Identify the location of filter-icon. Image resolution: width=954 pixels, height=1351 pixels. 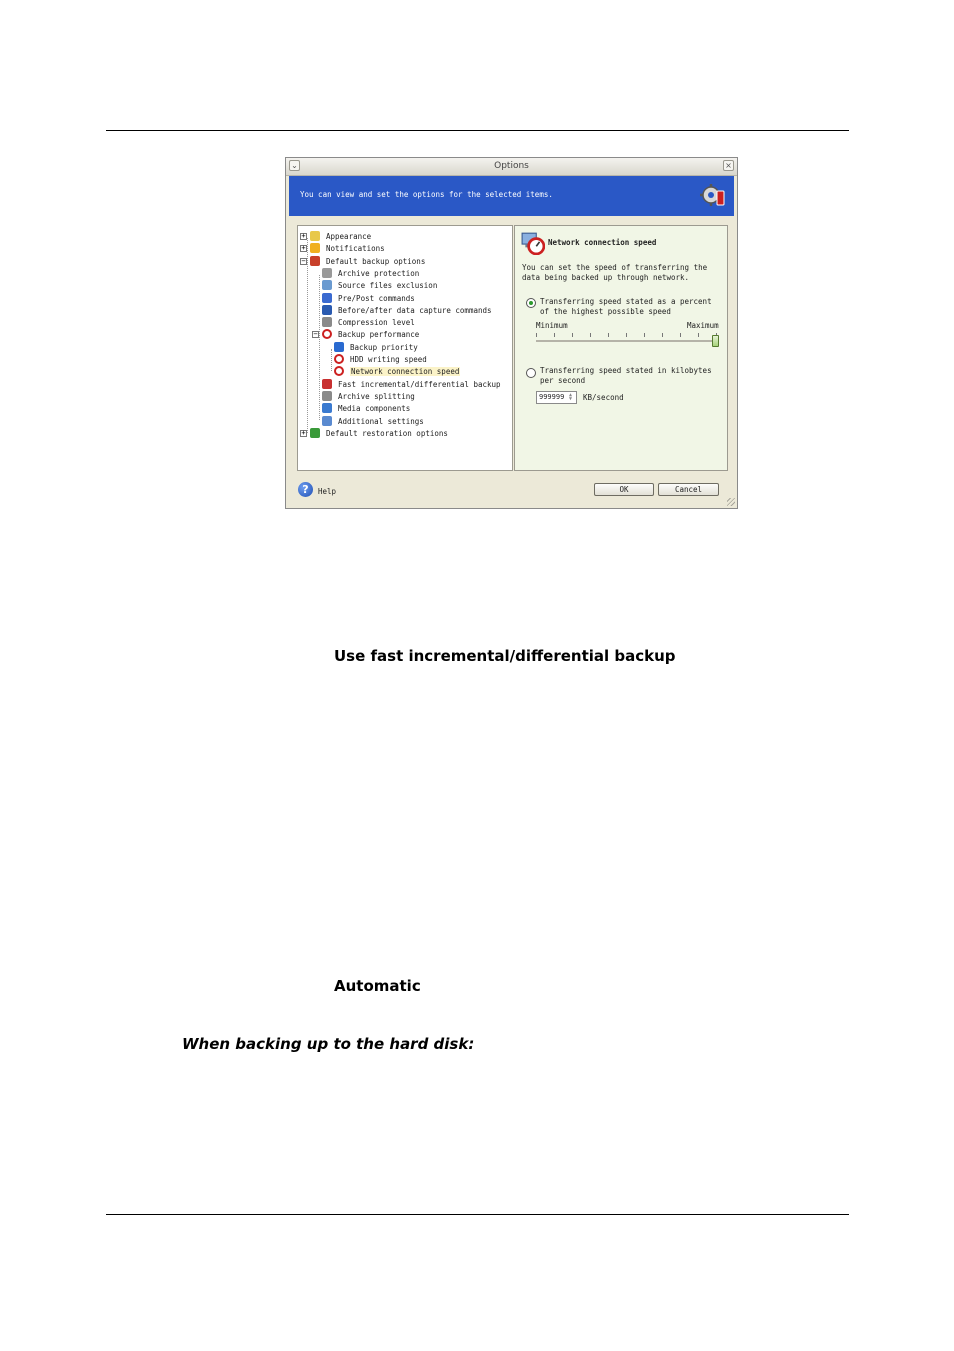
(327, 285).